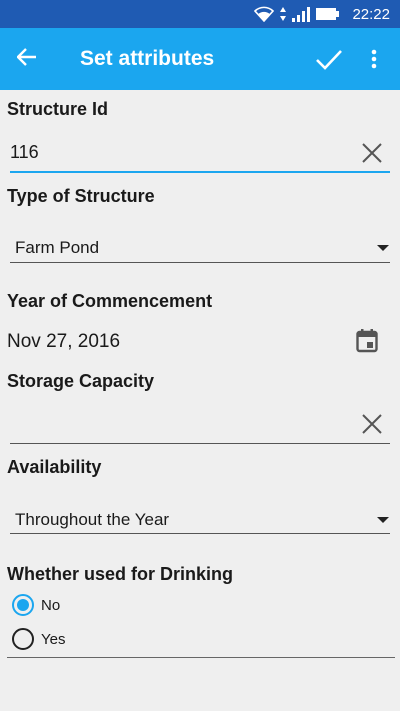  I want to click on radio-no, so click(23, 605).